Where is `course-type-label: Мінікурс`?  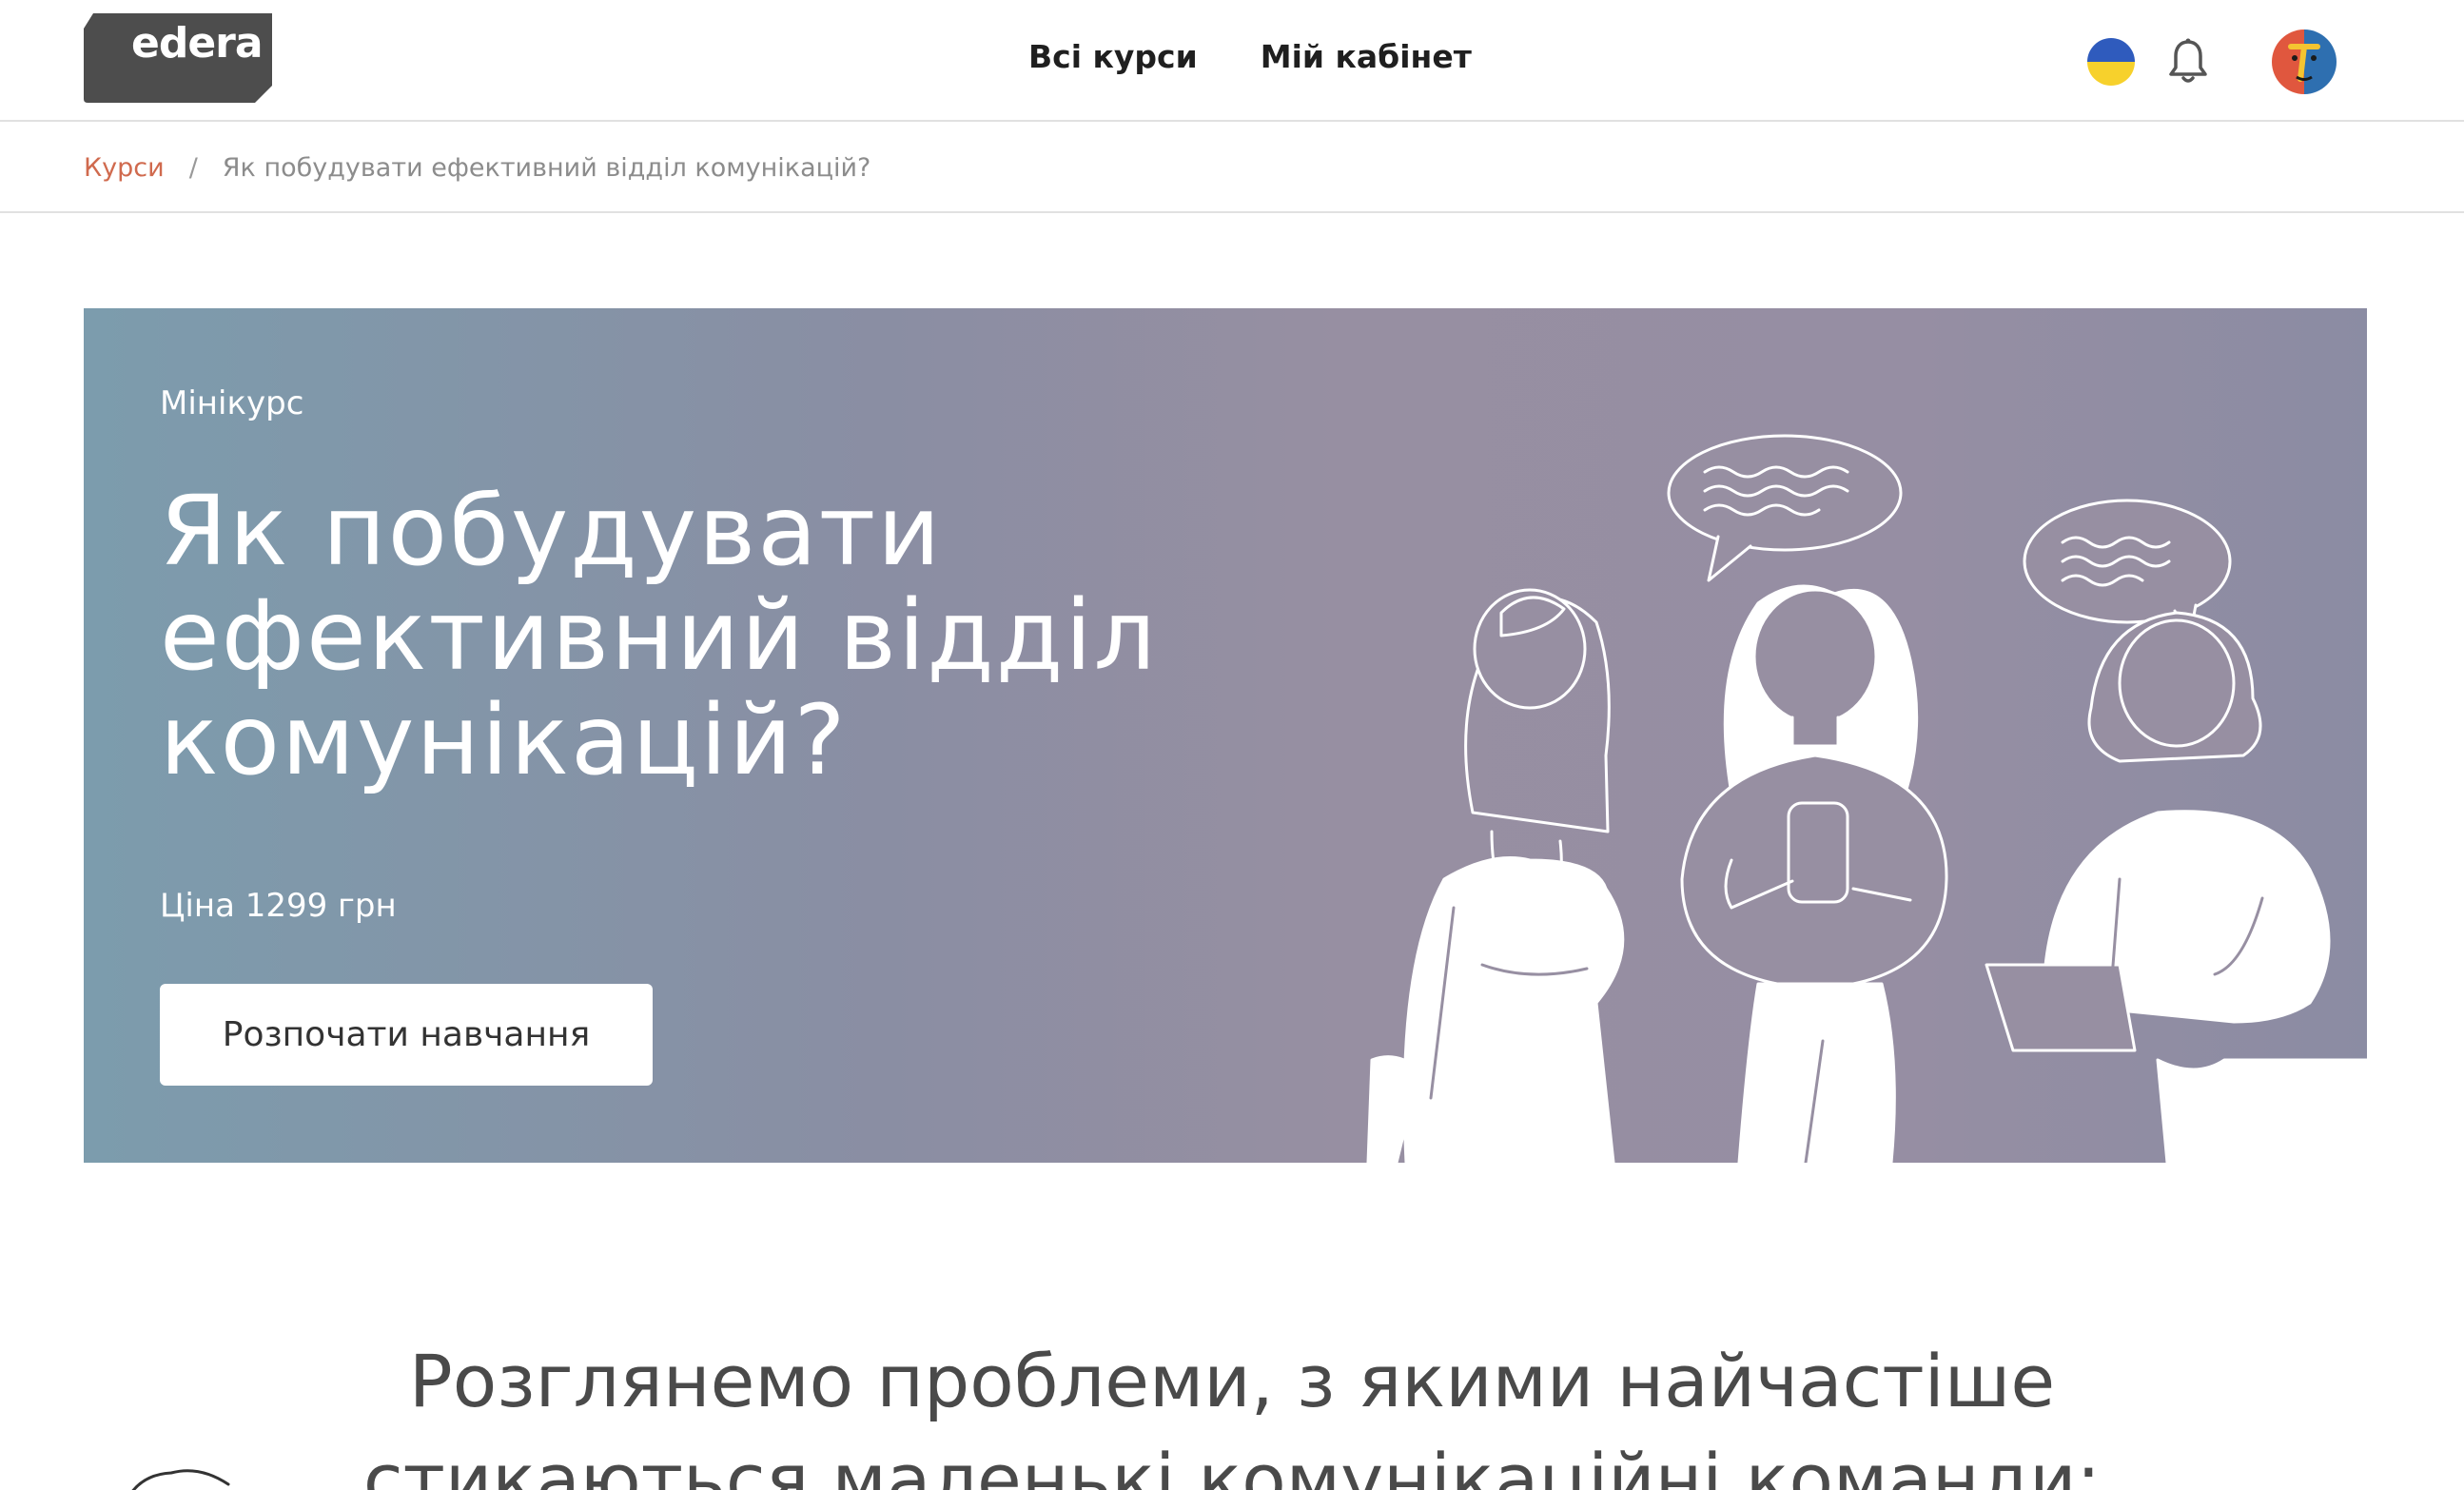
course-type-label: Мінікурс is located at coordinates (232, 403).